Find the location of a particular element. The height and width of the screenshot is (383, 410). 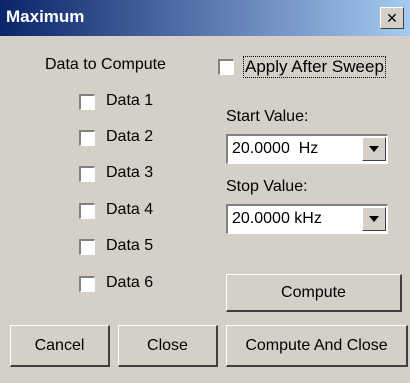

stop-value-select: 20.0000 kHz is located at coordinates (307, 219).